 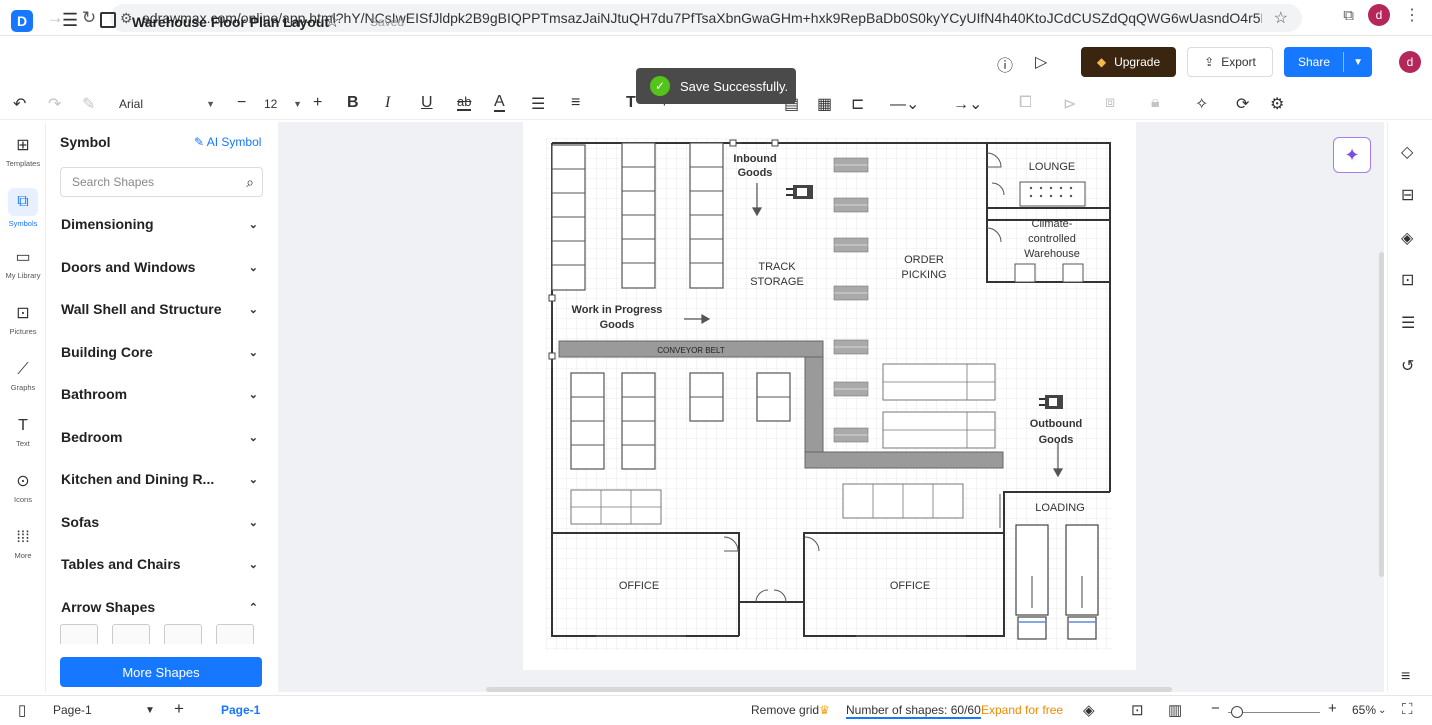 What do you see at coordinates (1332, 708) in the screenshot?
I see `zoom-in-icon: +` at bounding box center [1332, 708].